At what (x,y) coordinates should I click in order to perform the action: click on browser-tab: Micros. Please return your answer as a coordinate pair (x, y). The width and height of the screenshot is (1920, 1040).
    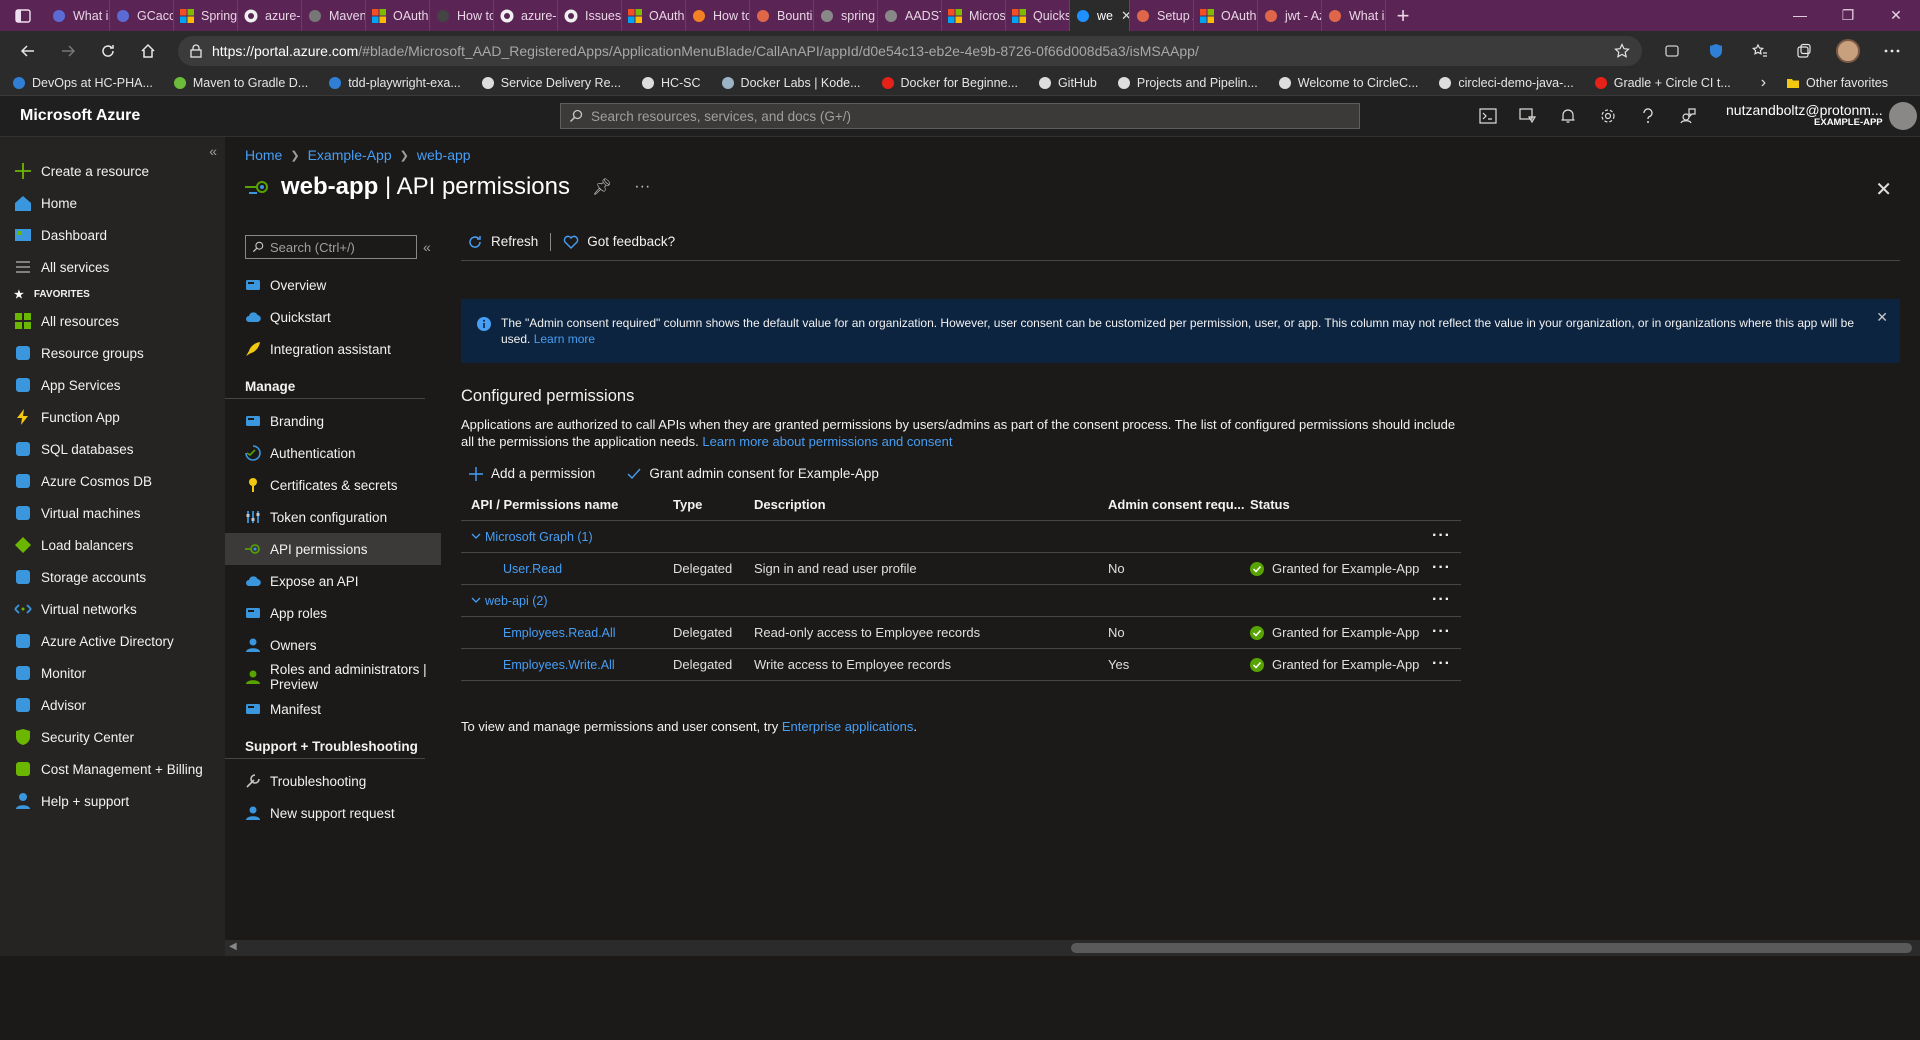
    Looking at the image, I should click on (974, 15).